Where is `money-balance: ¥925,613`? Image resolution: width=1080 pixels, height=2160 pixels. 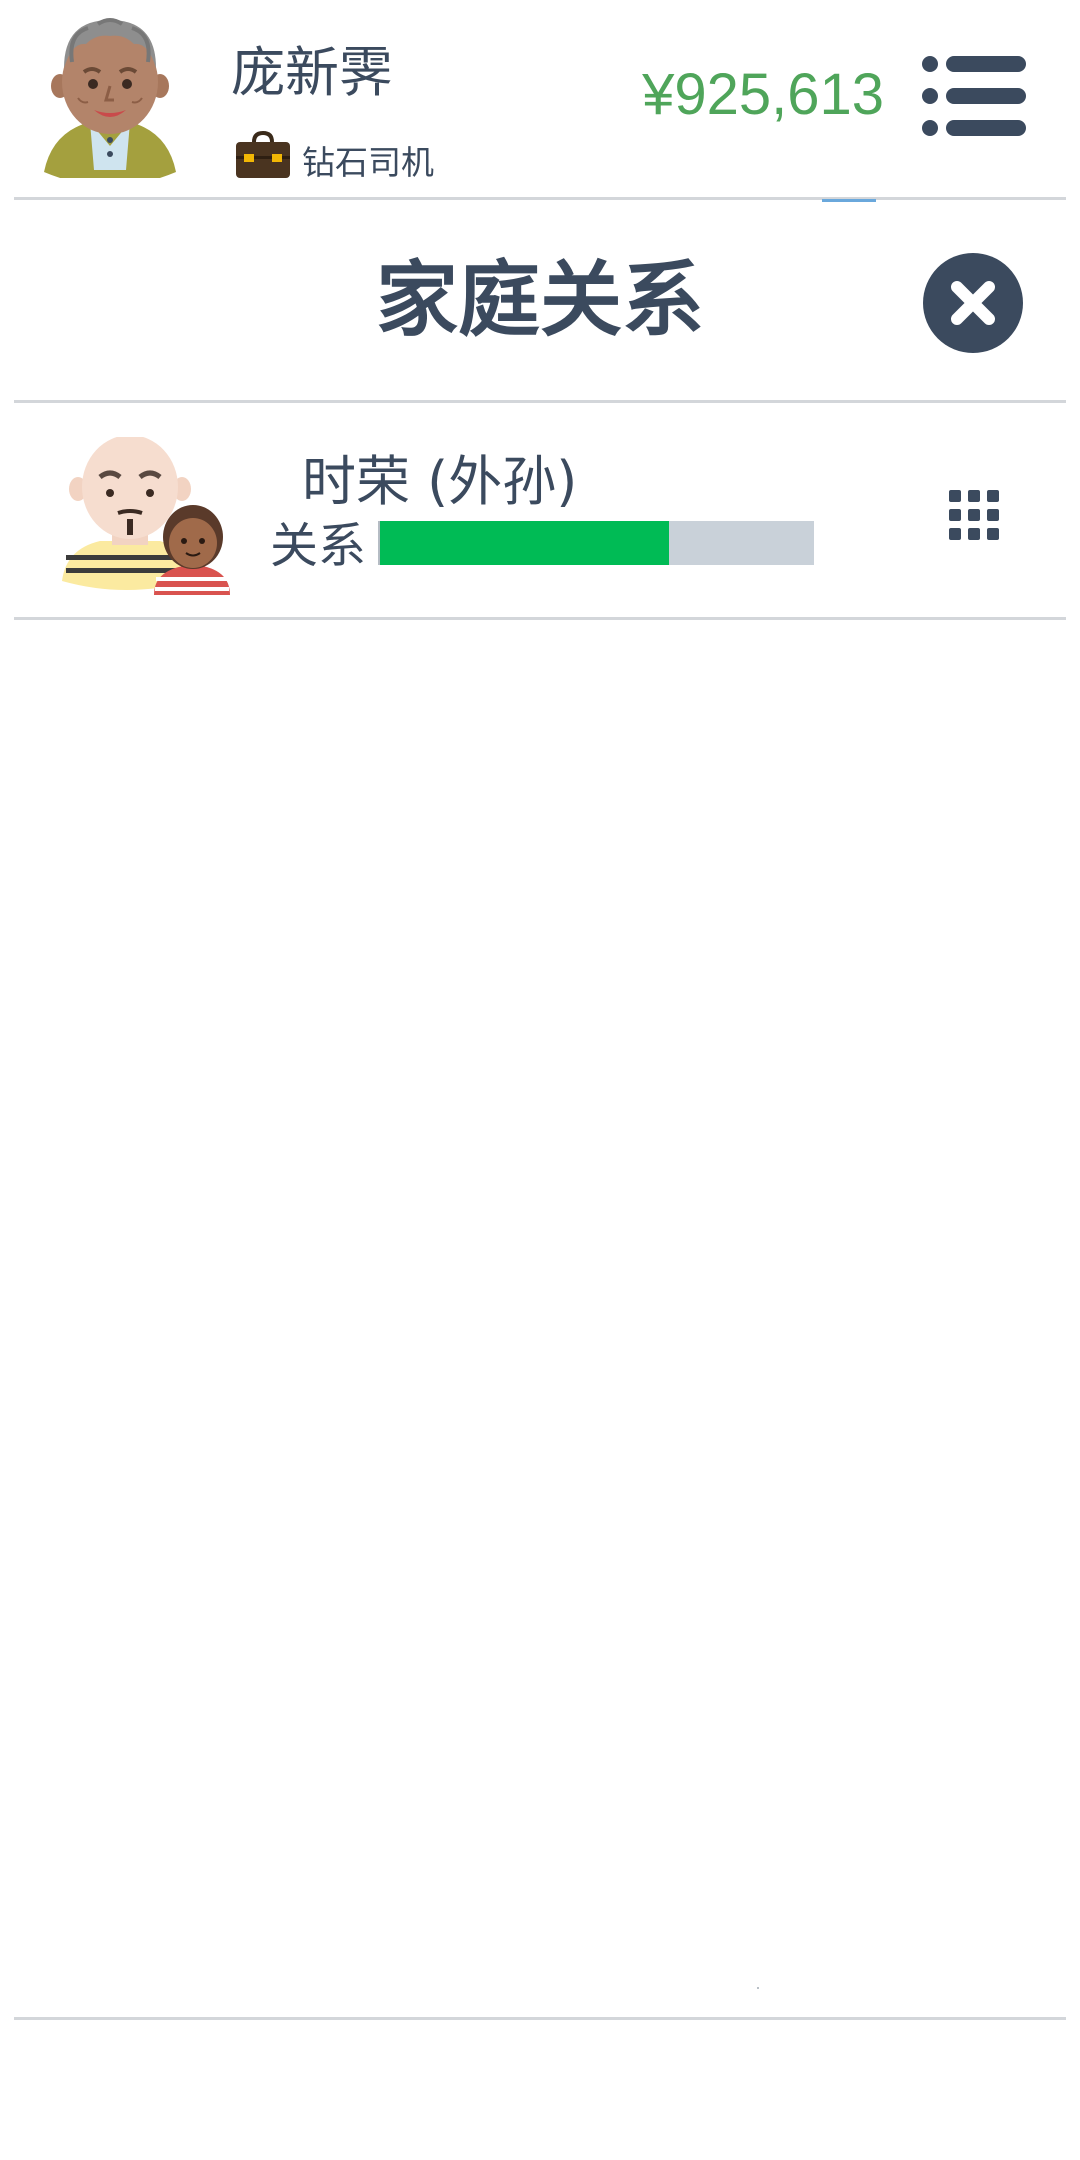
money-balance: ¥925,613 is located at coordinates (763, 94).